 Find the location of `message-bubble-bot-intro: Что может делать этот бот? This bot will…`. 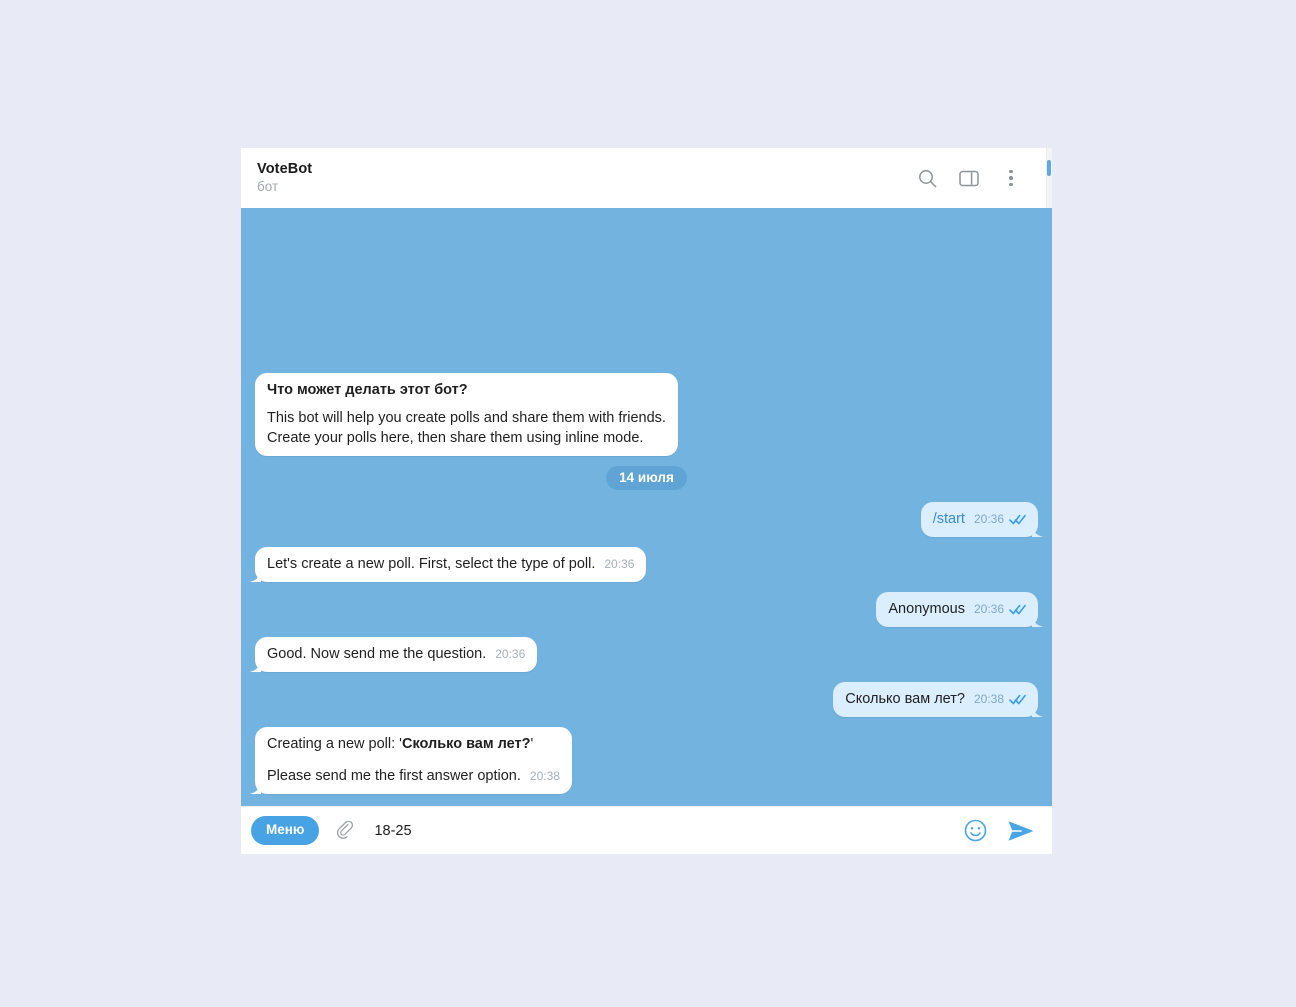

message-bubble-bot-intro: Что может делать этот бот? This bot will… is located at coordinates (466, 414).